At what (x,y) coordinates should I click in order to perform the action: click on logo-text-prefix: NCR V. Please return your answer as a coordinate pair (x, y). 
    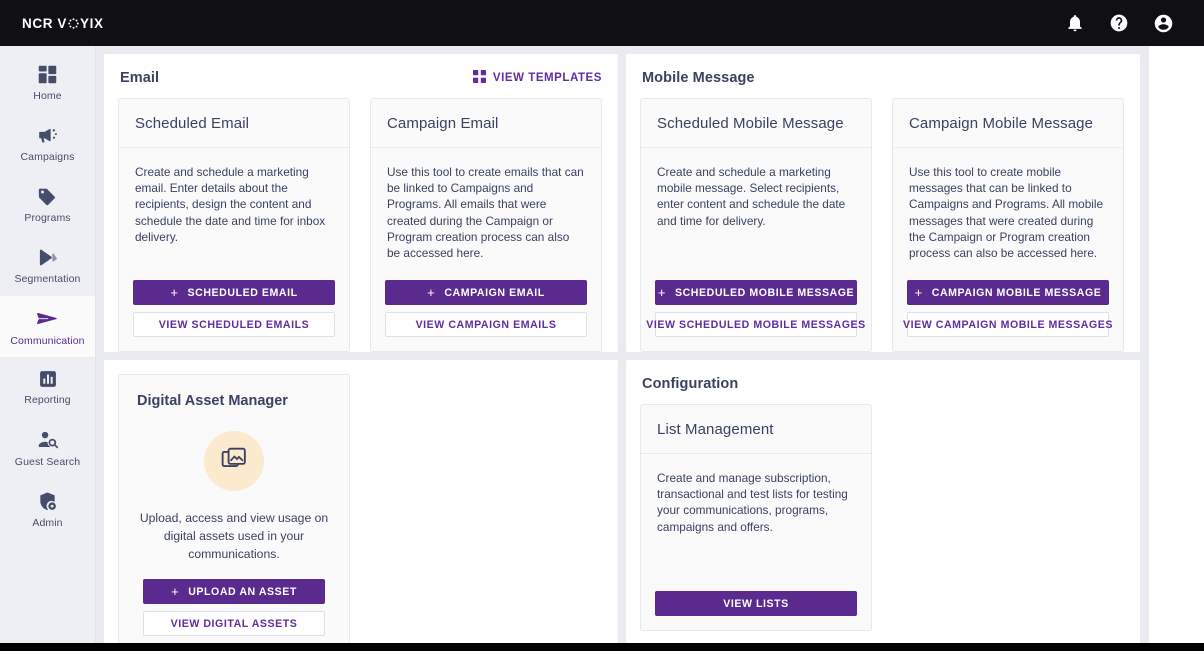
    Looking at the image, I should click on (45, 23).